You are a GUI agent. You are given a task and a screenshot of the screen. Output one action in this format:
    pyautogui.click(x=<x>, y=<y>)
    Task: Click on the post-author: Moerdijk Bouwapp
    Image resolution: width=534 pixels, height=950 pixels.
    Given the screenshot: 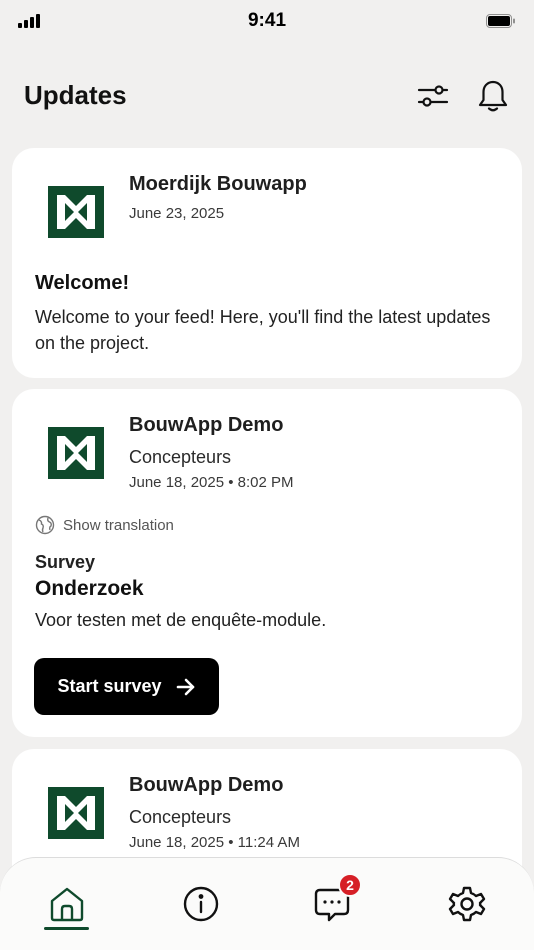 What is the action you would take?
    pyautogui.click(x=218, y=184)
    